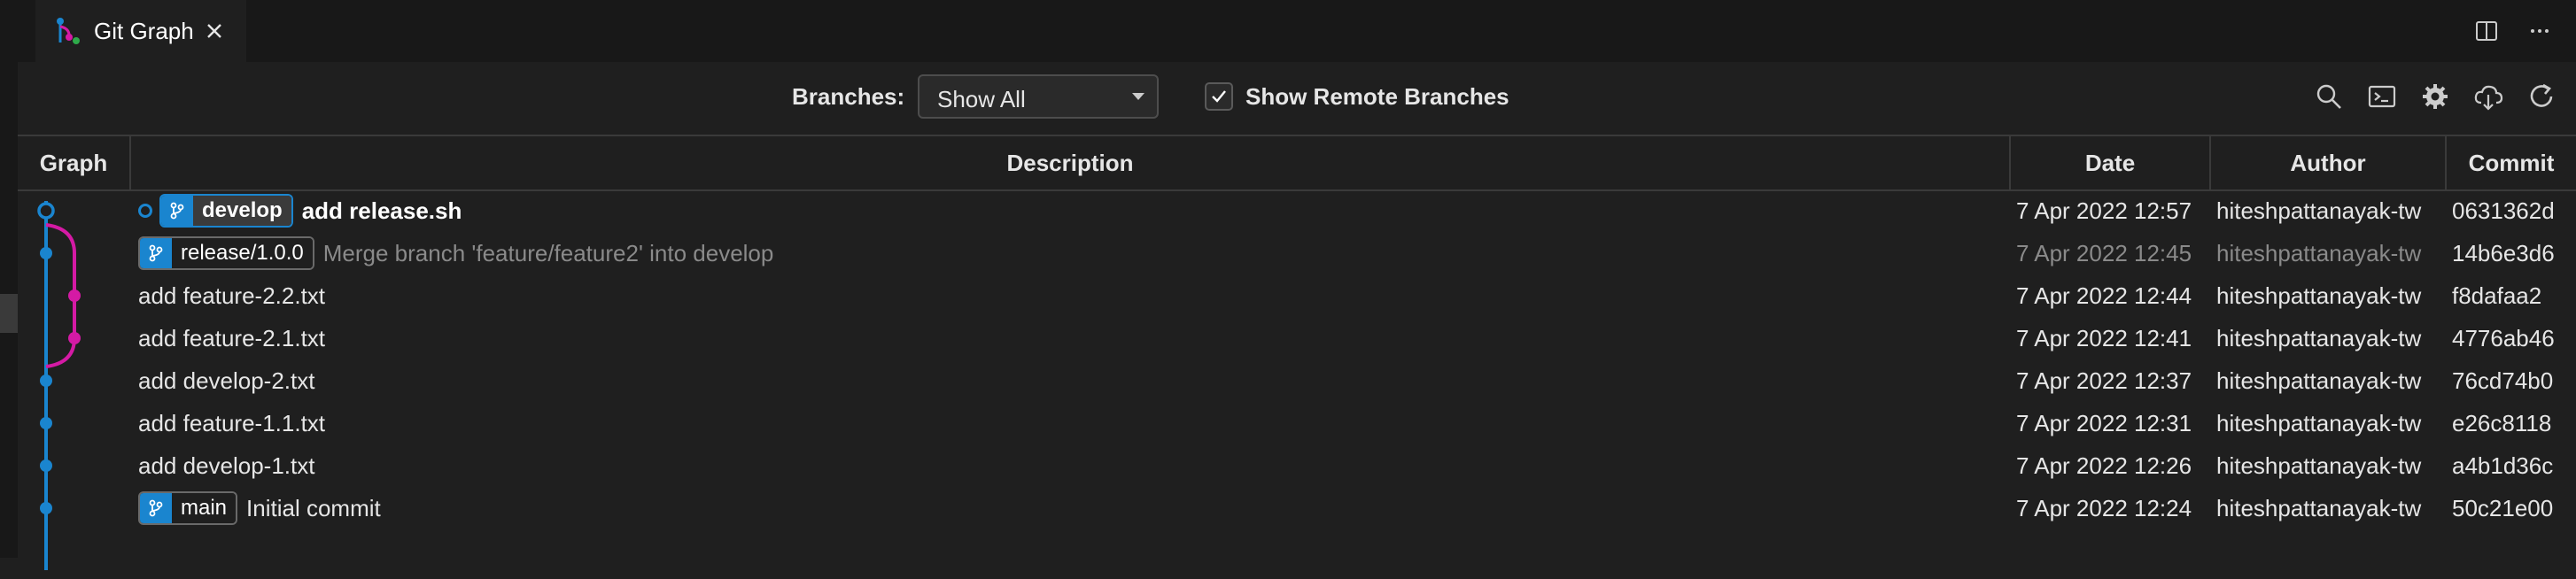  I want to click on tab-git-graph: Git Graph, so click(140, 31).